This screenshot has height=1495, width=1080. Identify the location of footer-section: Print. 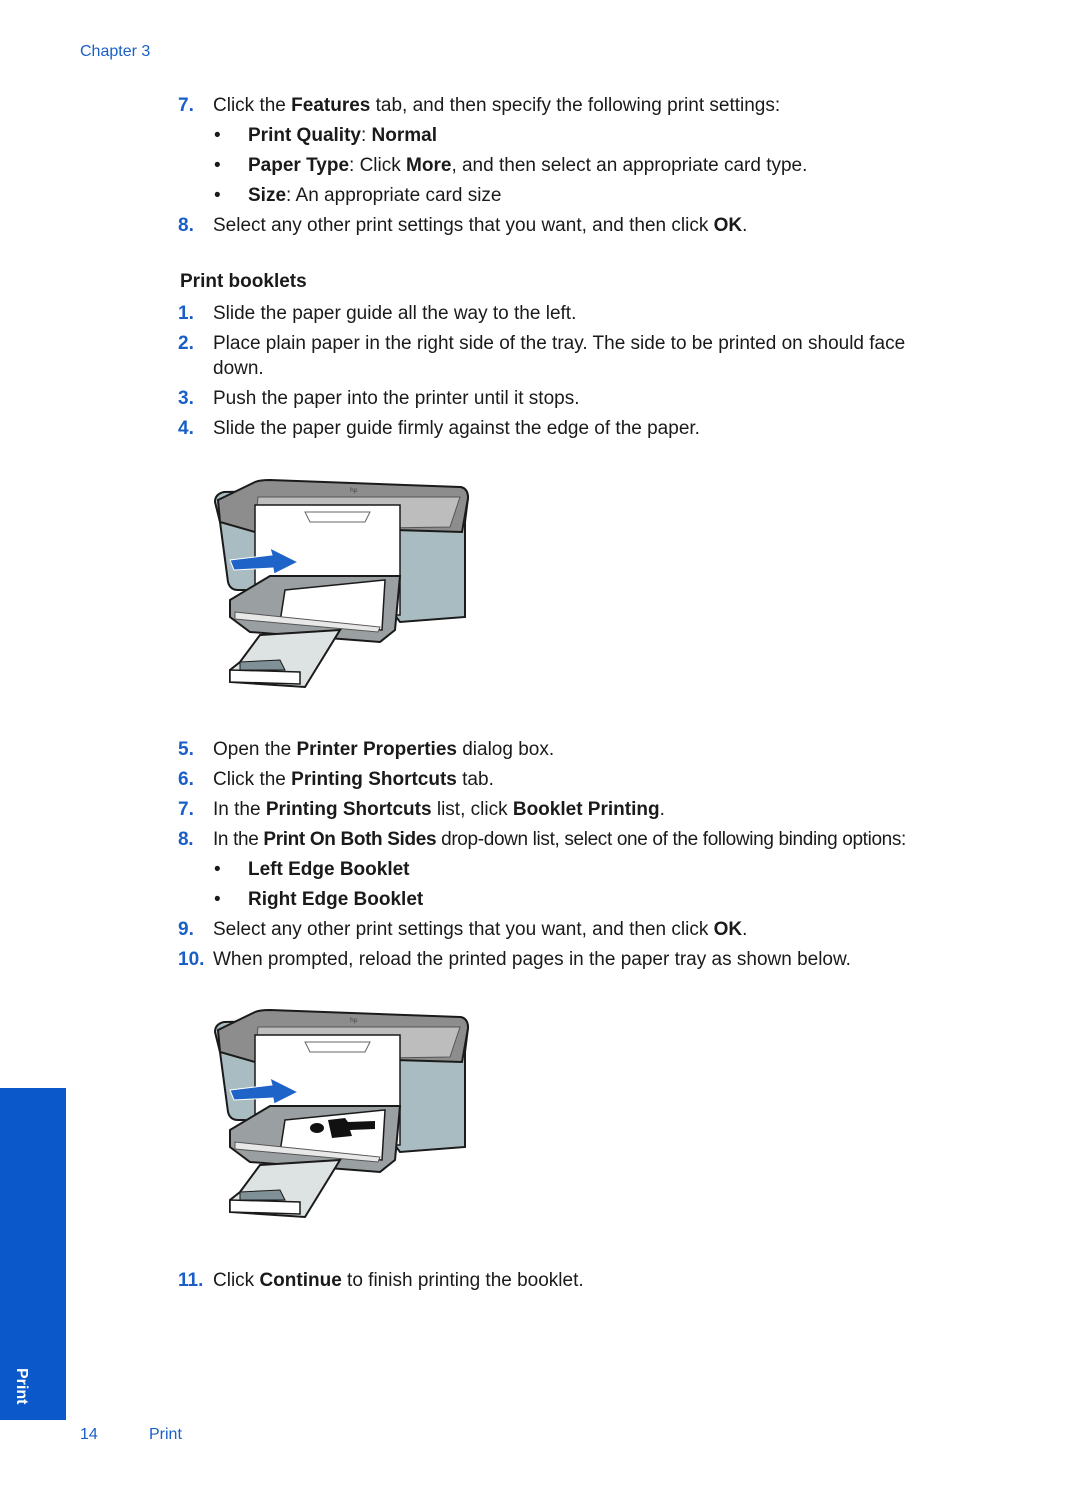
(165, 1434).